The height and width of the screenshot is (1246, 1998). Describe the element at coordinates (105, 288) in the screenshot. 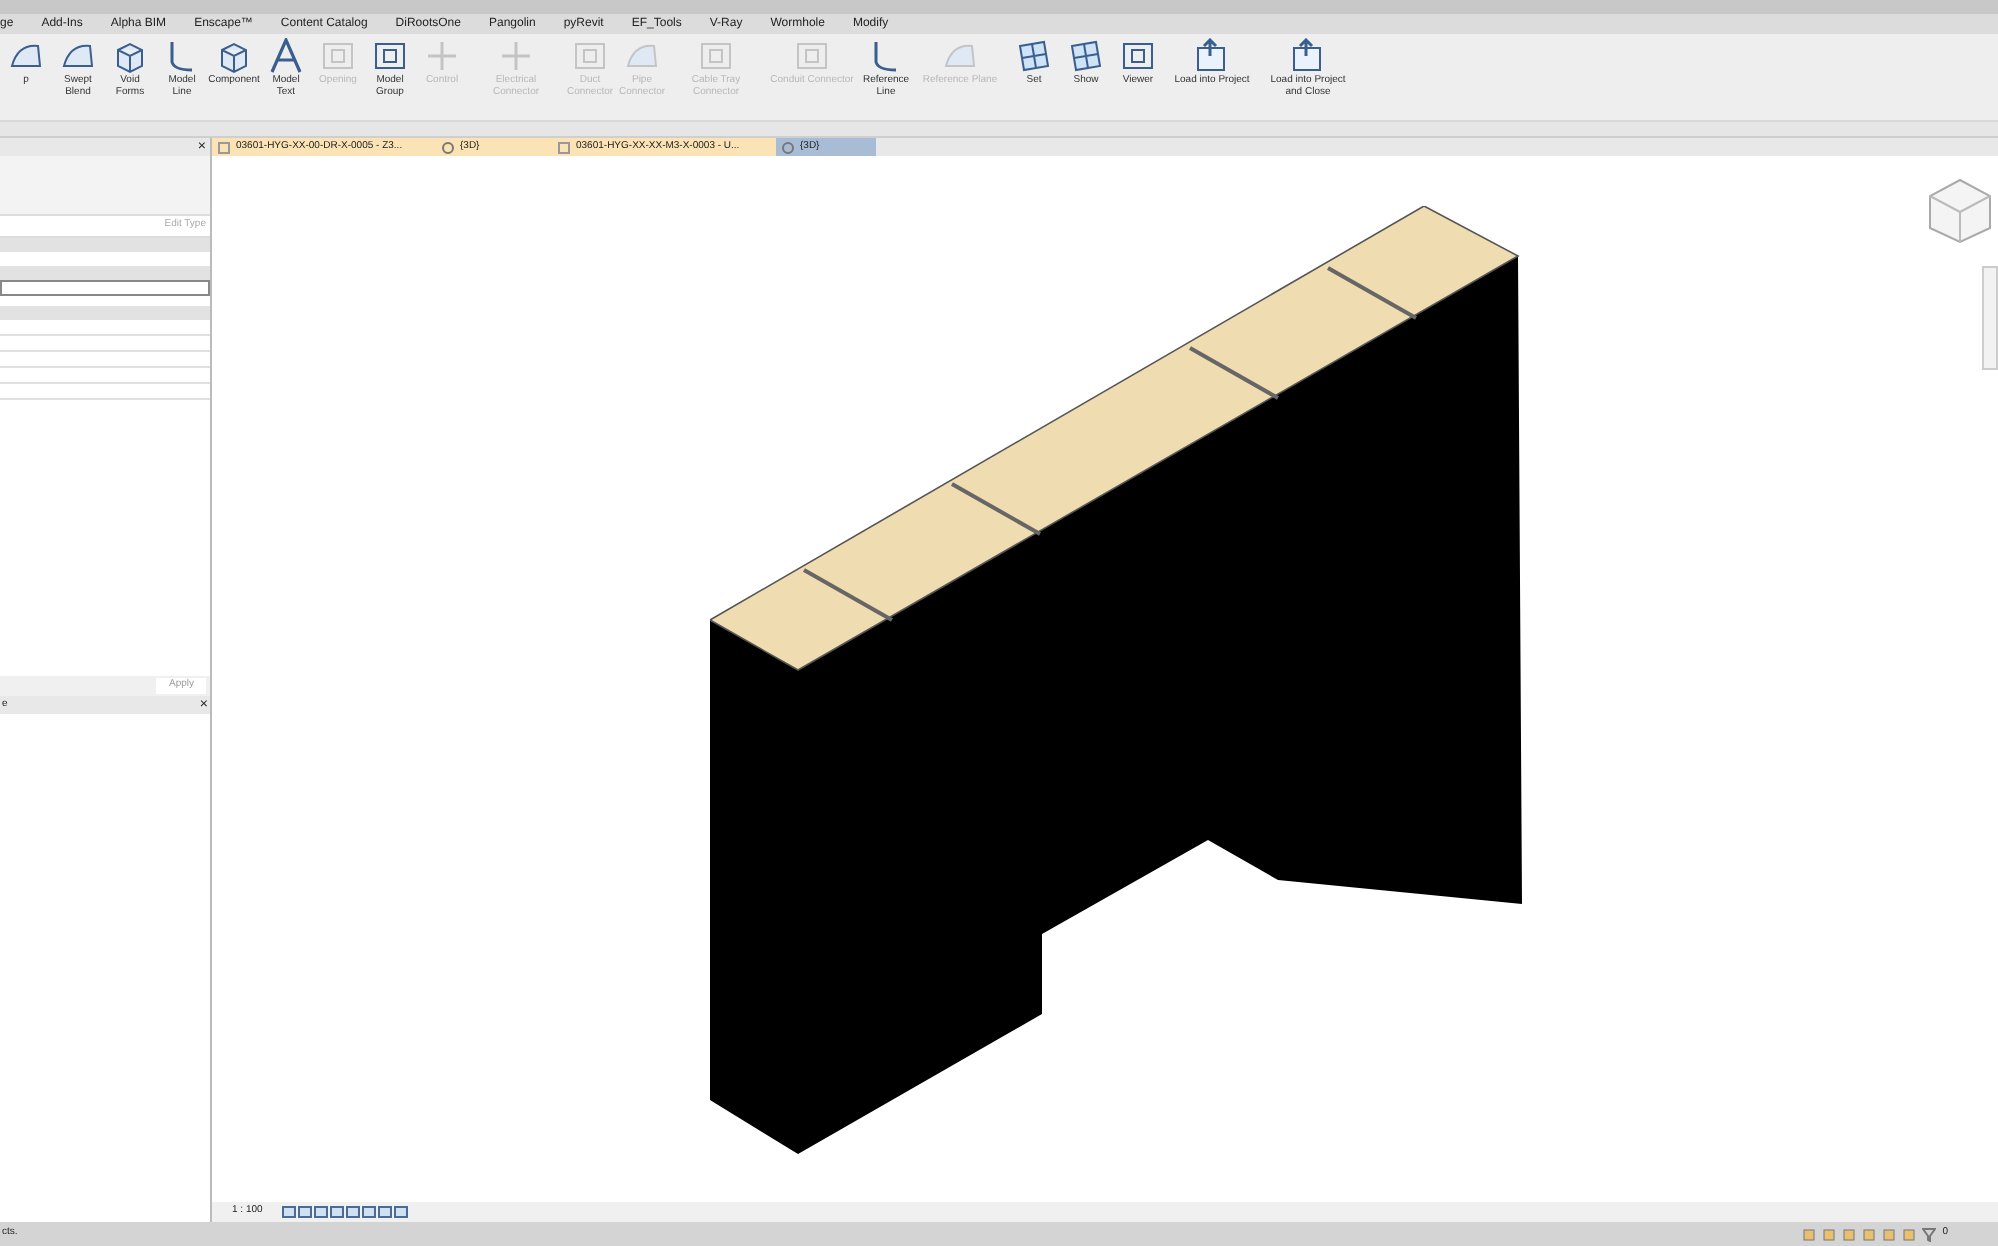

I see `input-field` at that location.